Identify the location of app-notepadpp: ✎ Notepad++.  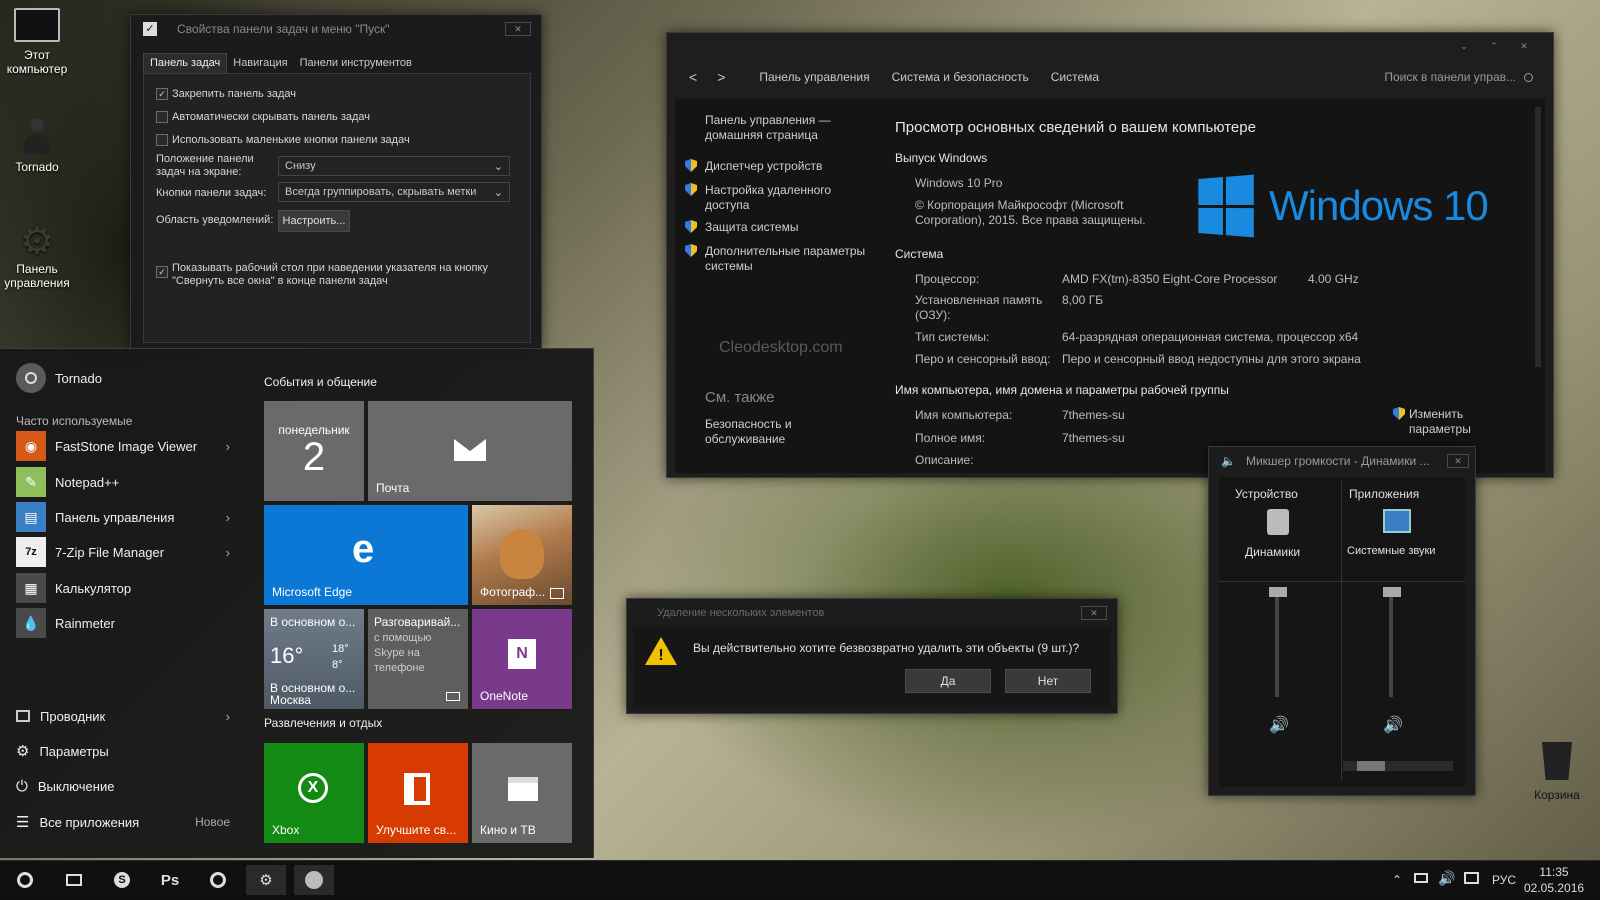
(123, 482).